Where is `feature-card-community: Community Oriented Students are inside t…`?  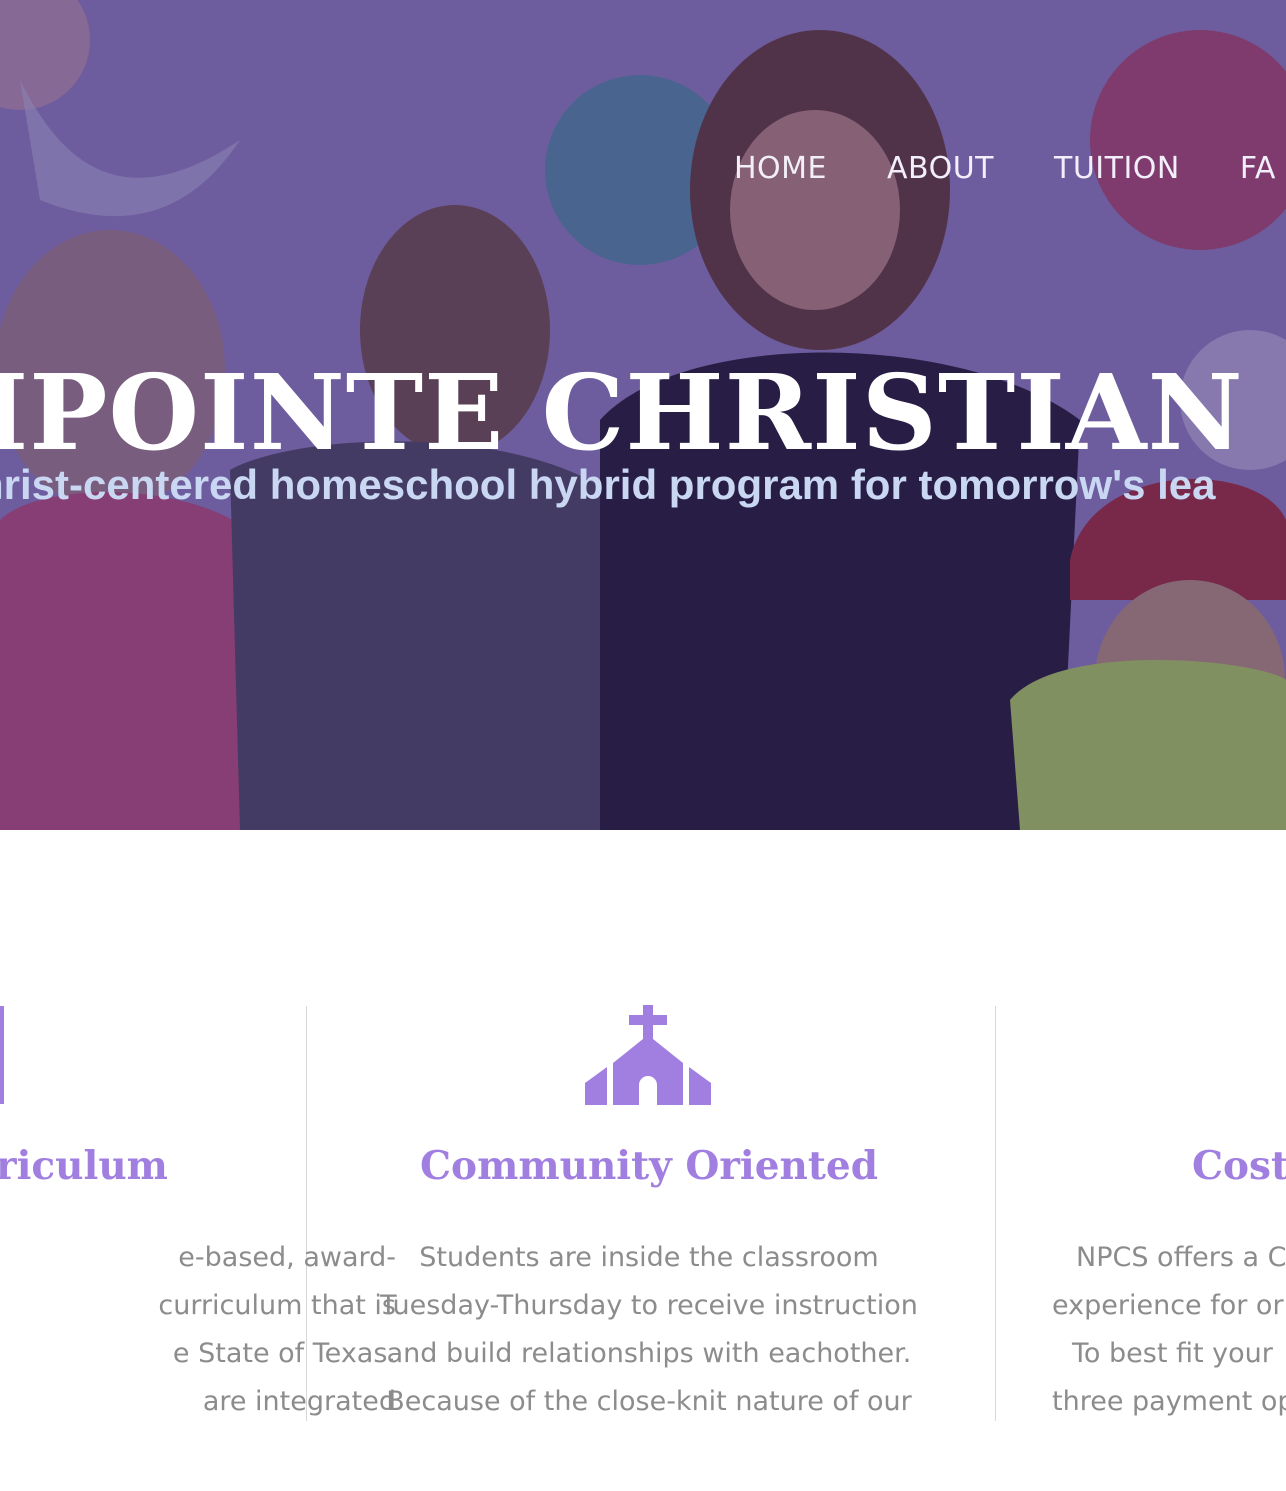
feature-card-community: Community Oriented Students are inside t… is located at coordinates (649, 1213).